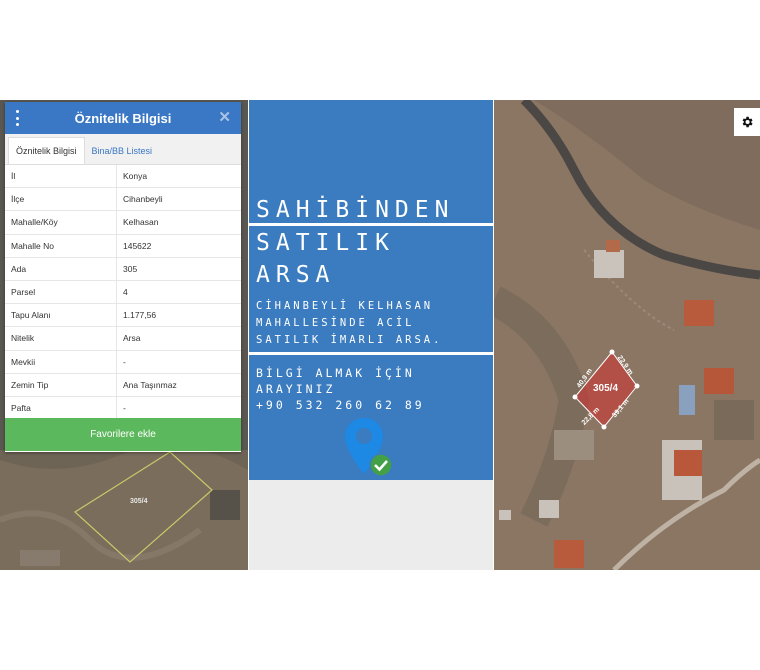  What do you see at coordinates (606, 388) in the screenshot?
I see `parcel-label: 305/4` at bounding box center [606, 388].